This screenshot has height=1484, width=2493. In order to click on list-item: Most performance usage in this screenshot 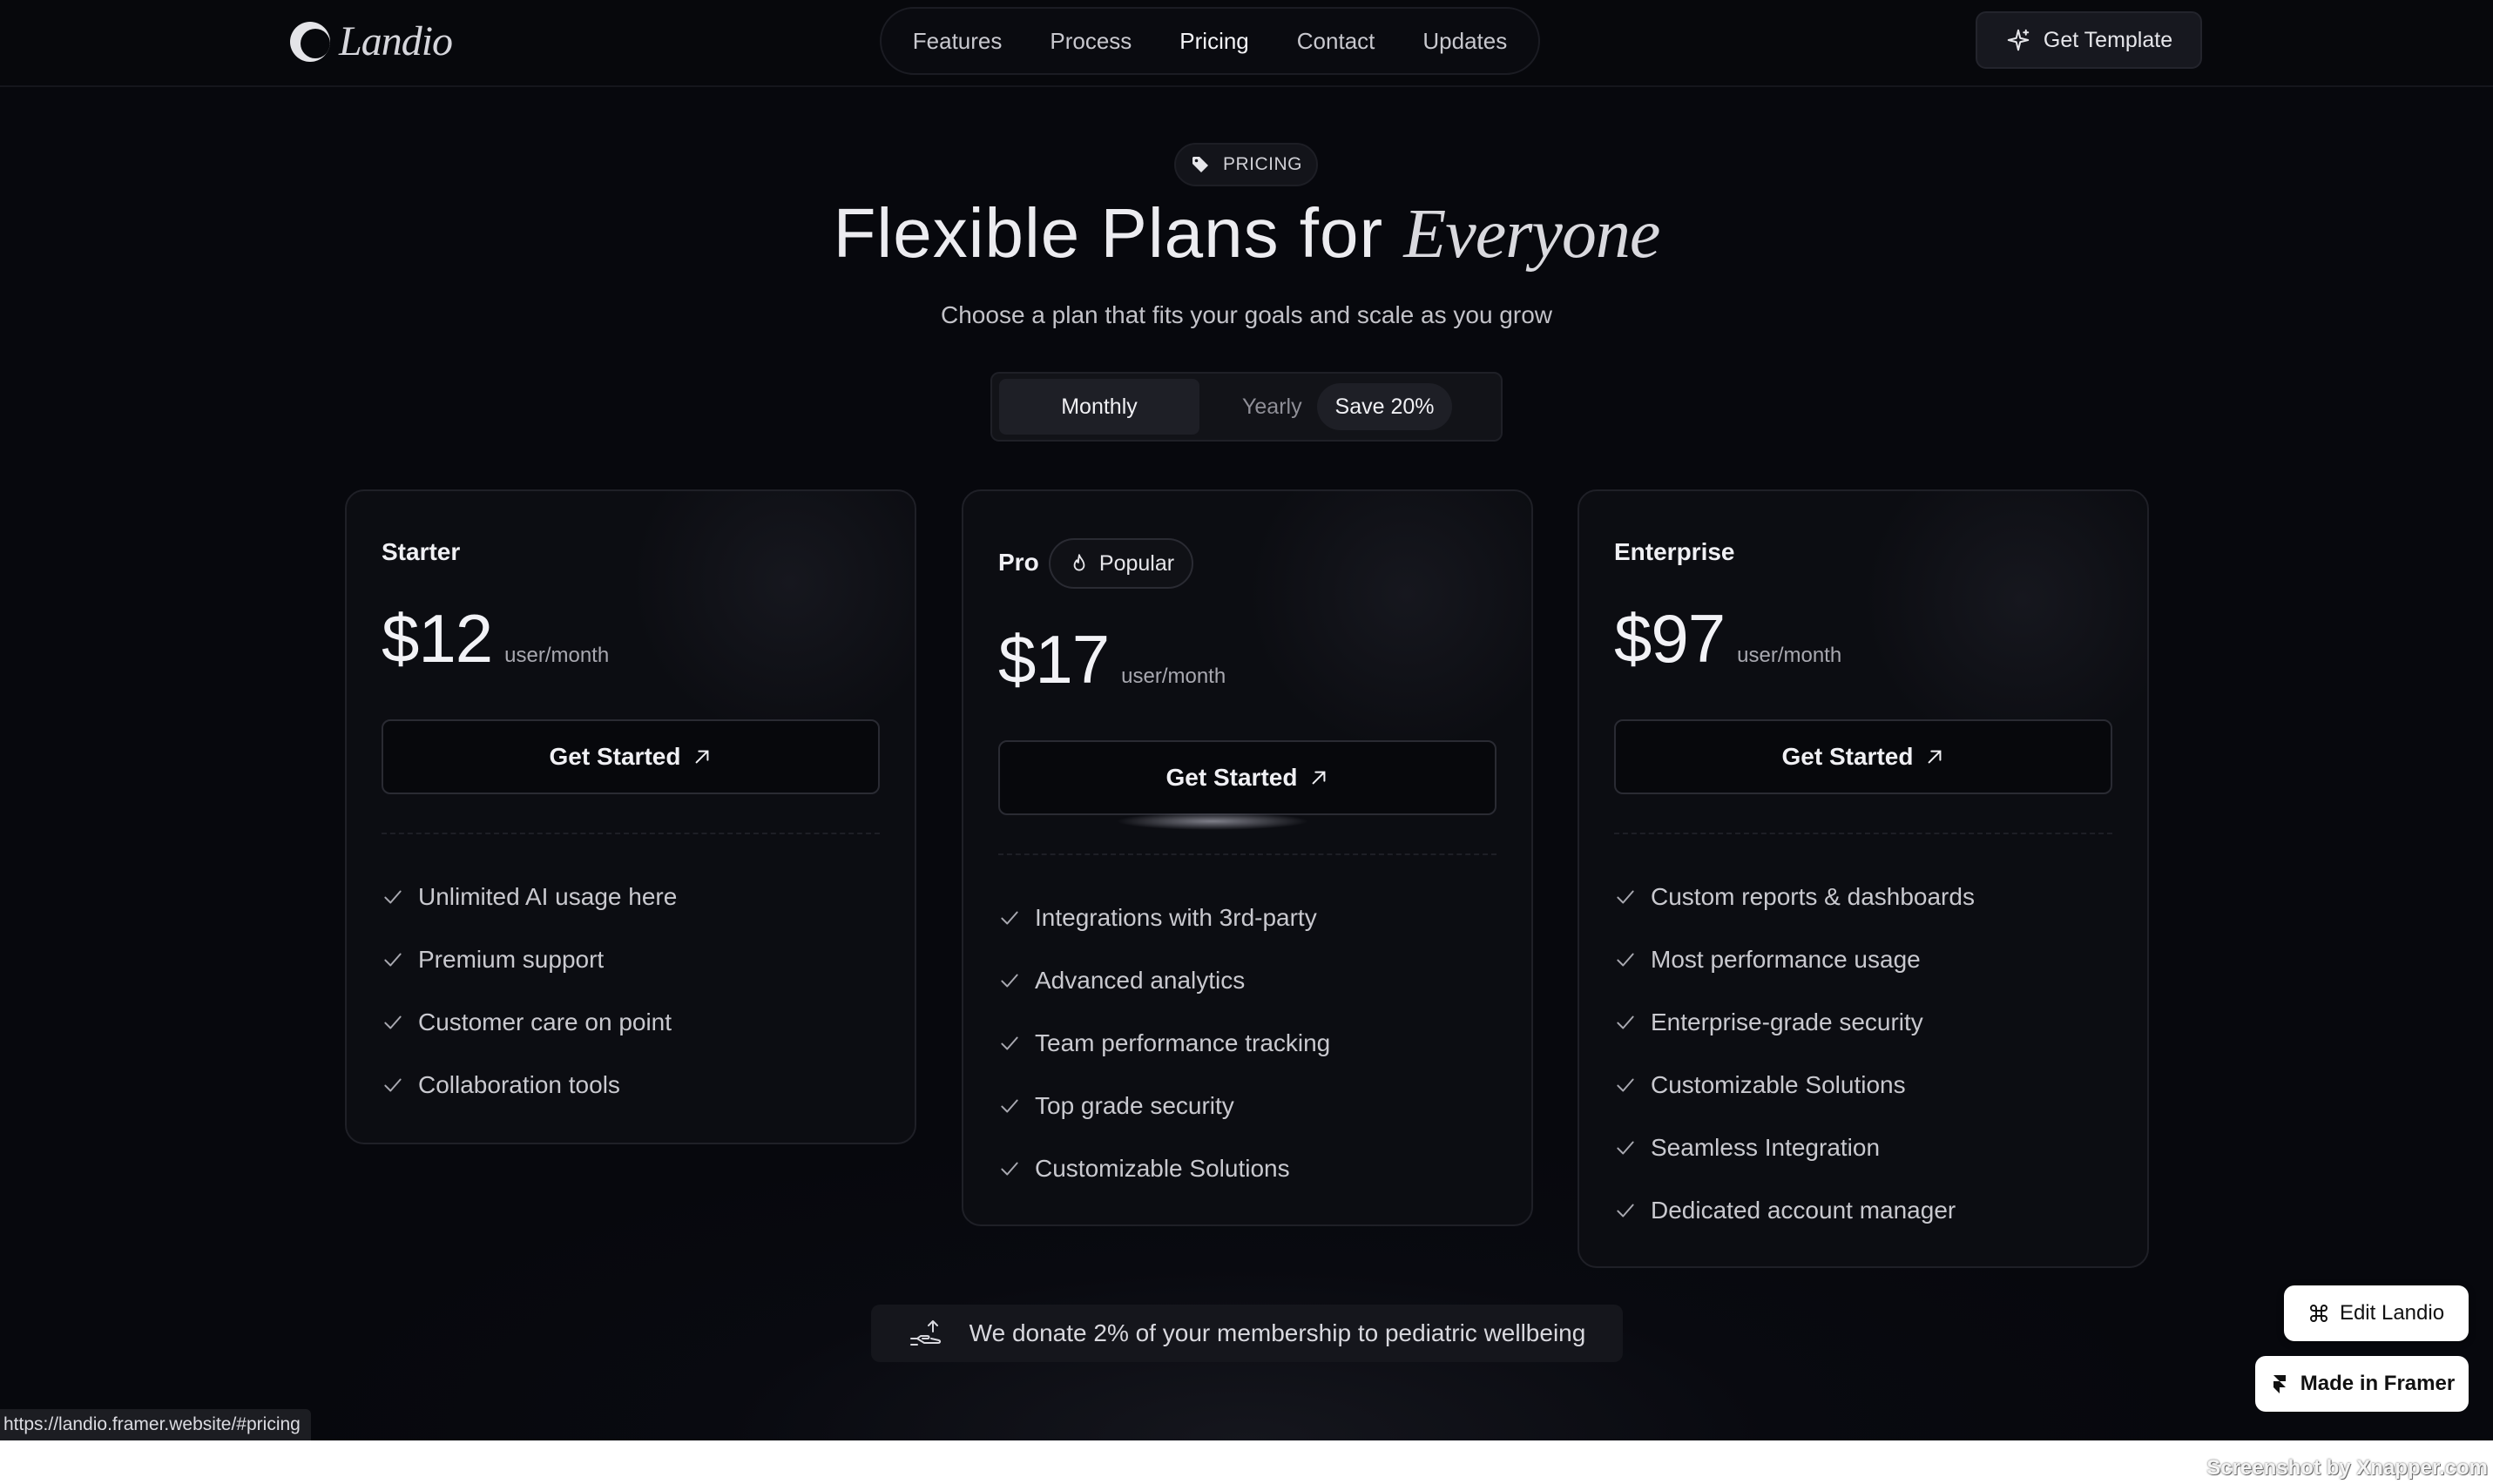, I will do `click(1795, 959)`.